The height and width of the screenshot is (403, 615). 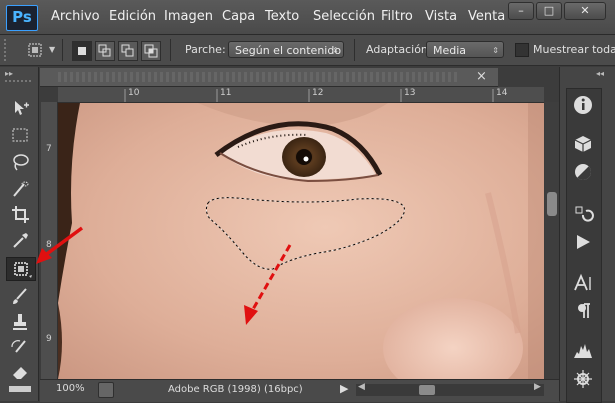 What do you see at coordinates (397, 16) in the screenshot?
I see `menu-filtro: Filtro` at bounding box center [397, 16].